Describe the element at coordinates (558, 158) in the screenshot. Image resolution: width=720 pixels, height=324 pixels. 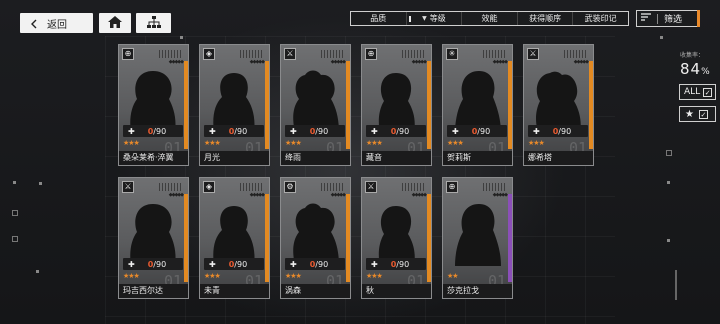
I see `character-name: 娜希塔` at that location.